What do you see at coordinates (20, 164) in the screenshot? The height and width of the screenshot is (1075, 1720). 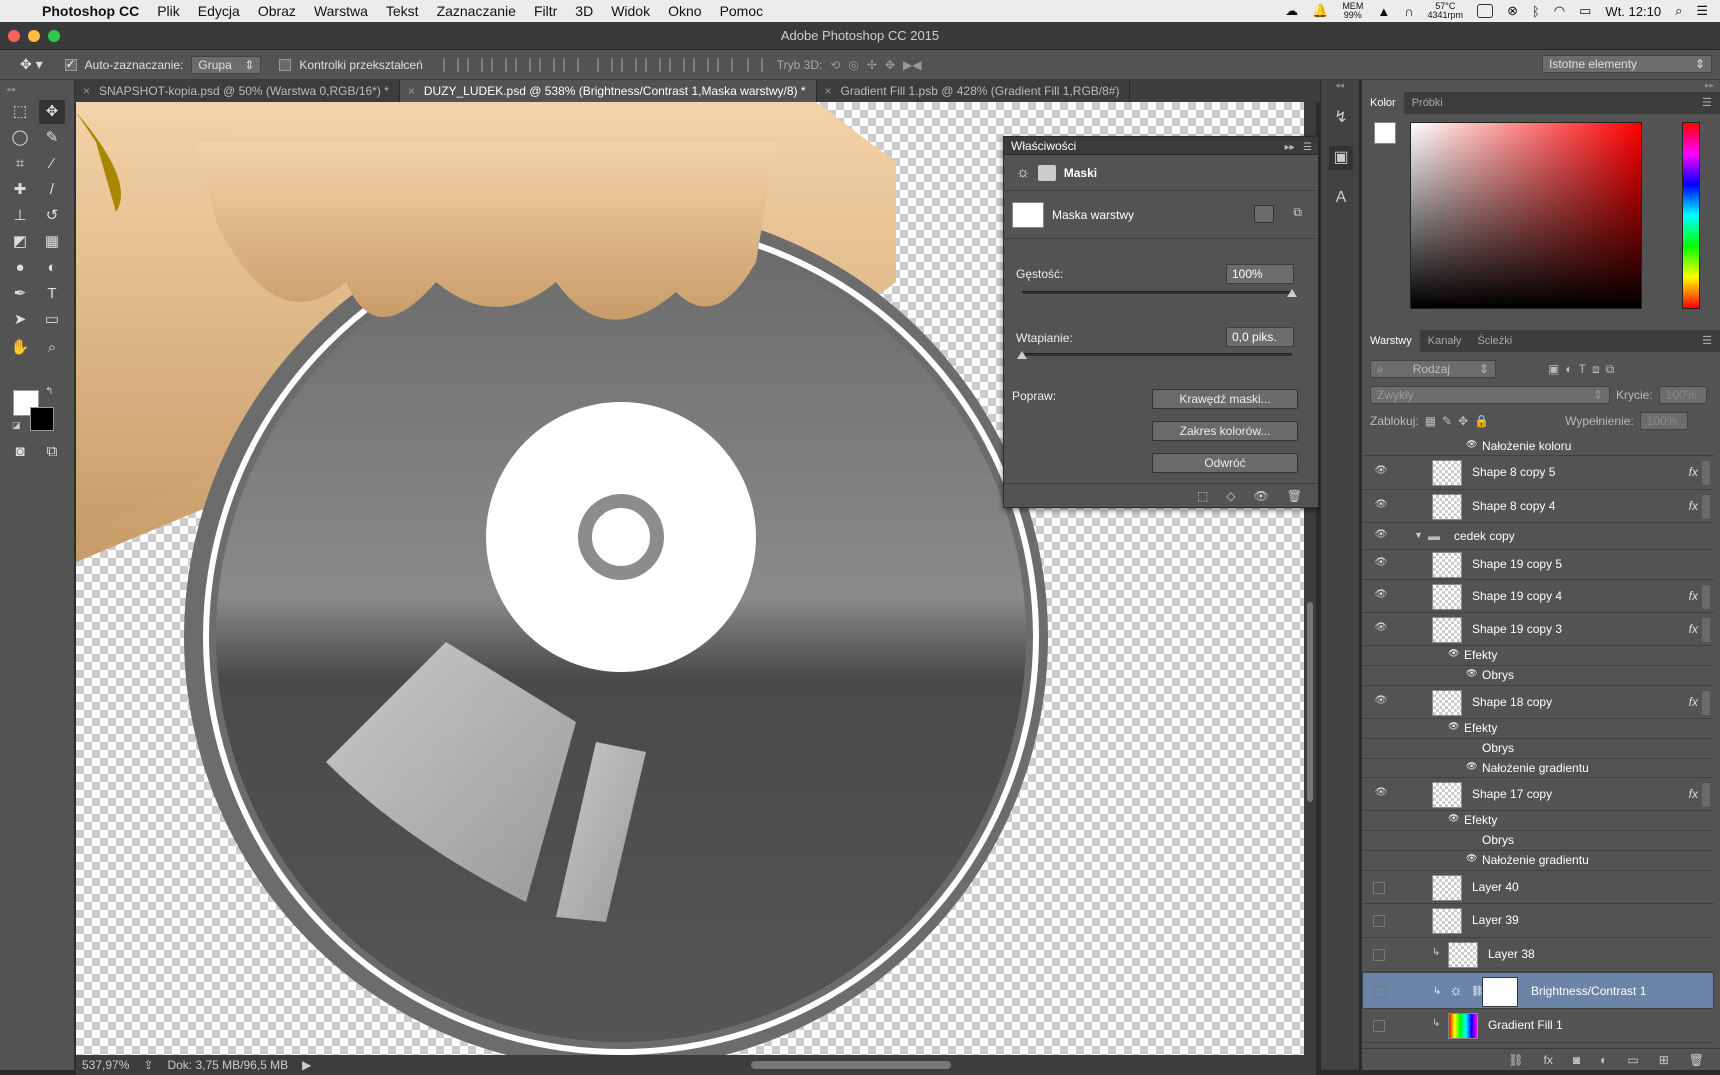 I see `crop-tool-icon: ⌗` at bounding box center [20, 164].